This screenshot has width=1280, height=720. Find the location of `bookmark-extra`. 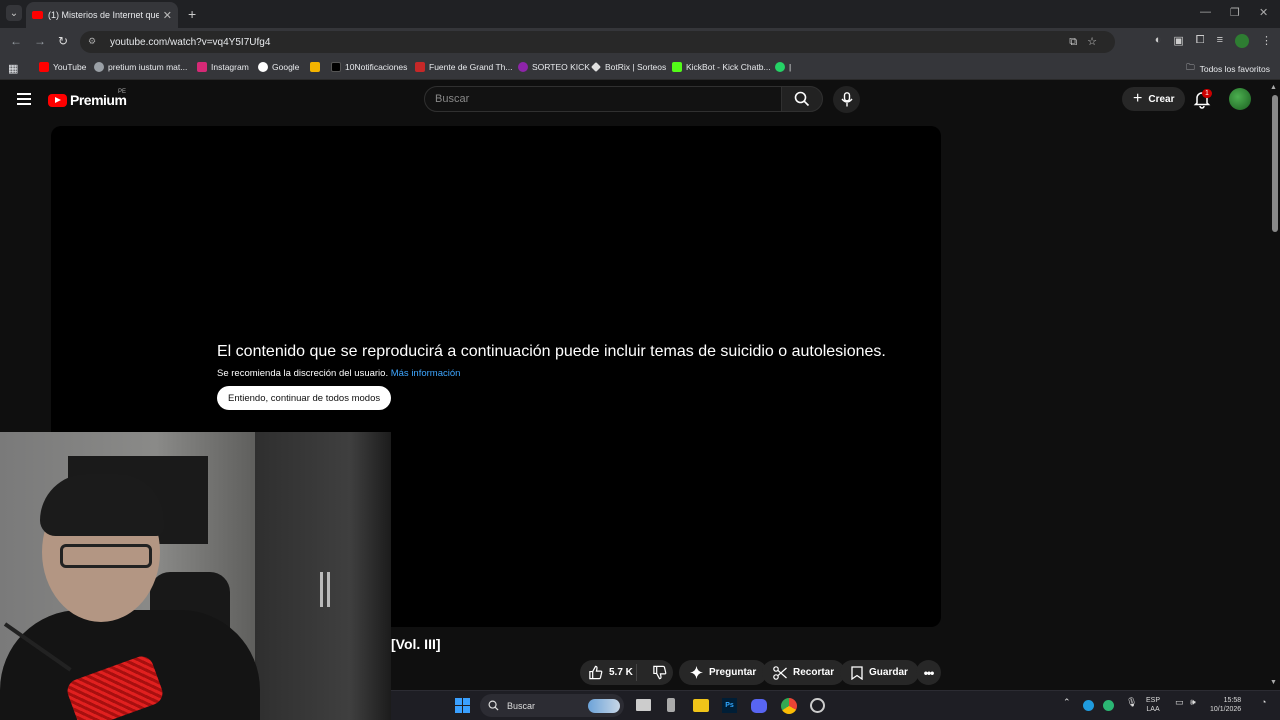

bookmark-extra is located at coordinates (317, 67).